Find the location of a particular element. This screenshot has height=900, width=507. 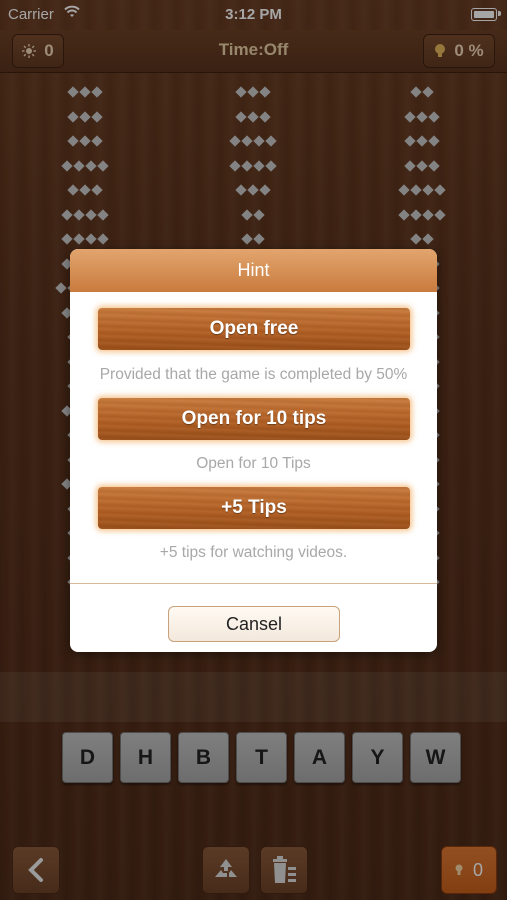

plus-tips-description: +5 tips for watching videos. is located at coordinates (253, 552).